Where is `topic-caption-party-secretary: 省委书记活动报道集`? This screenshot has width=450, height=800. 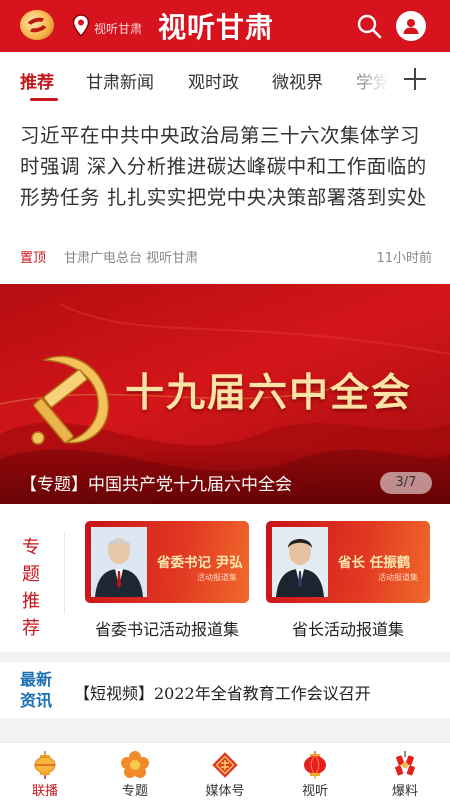 topic-caption-party-secretary: 省委书记活动报道集 is located at coordinates (167, 628).